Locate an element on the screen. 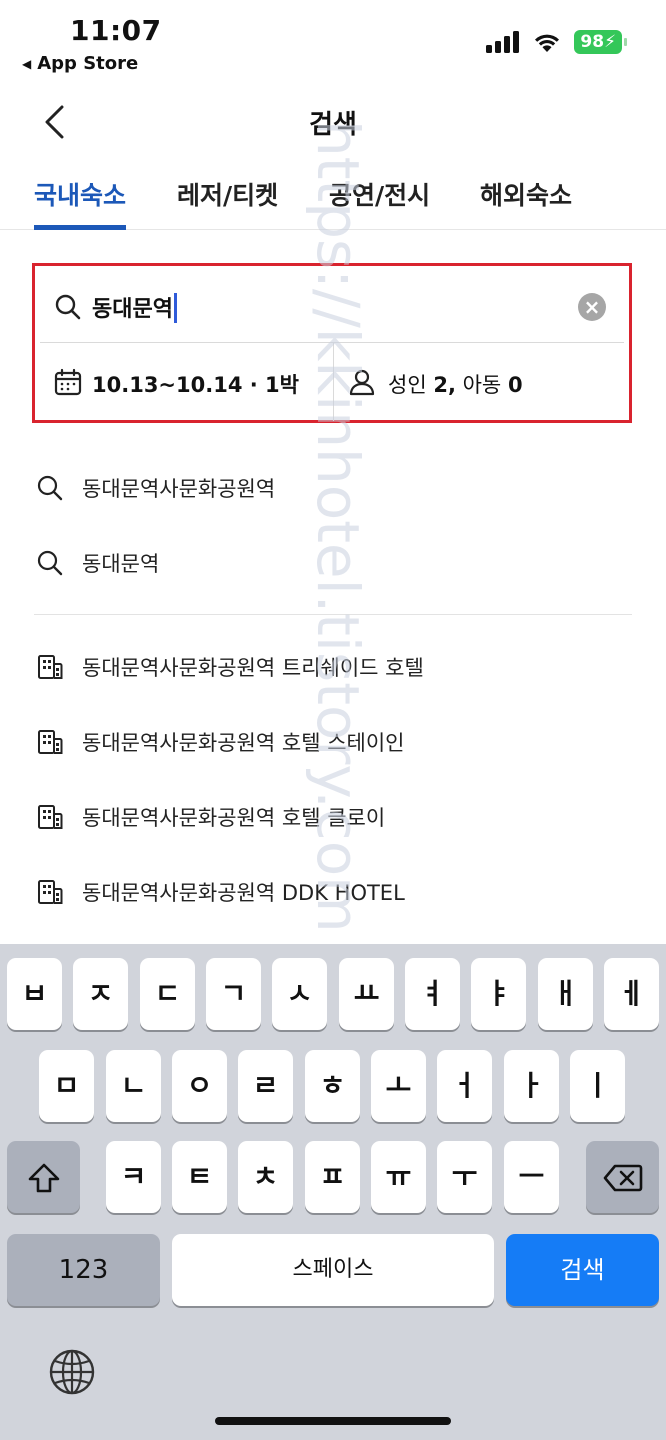 The image size is (666, 1440). hotel-suggestion-label: 동대문역사문화공원역 호텔 스테이인 is located at coordinates (243, 743).